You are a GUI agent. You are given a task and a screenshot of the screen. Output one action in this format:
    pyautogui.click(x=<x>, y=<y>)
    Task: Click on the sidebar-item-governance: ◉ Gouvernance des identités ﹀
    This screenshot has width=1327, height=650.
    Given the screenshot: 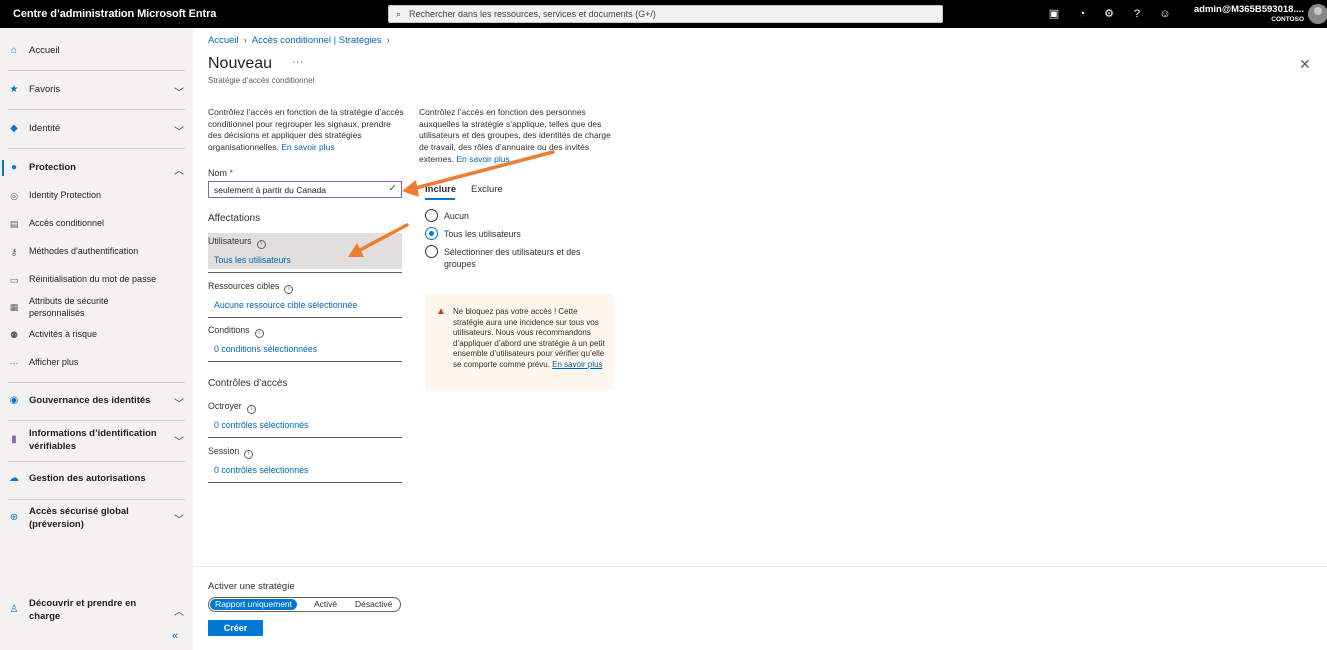 What is the action you would take?
    pyautogui.click(x=96, y=402)
    